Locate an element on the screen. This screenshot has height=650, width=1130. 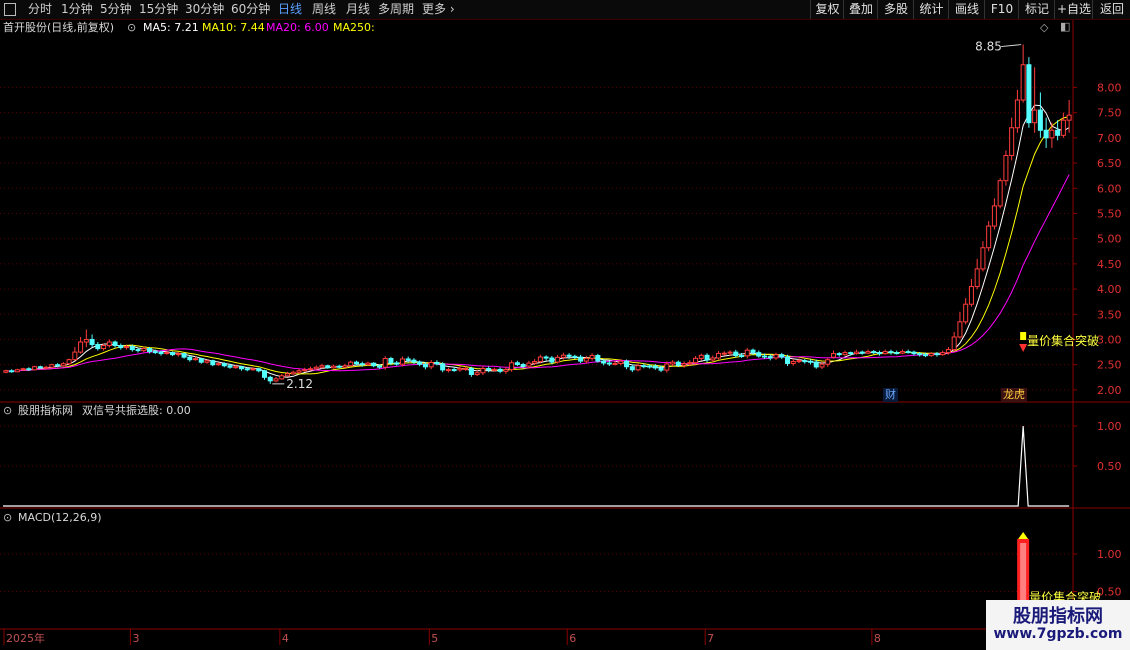
period-tab-2: 5分钟 is located at coordinates (116, 9).